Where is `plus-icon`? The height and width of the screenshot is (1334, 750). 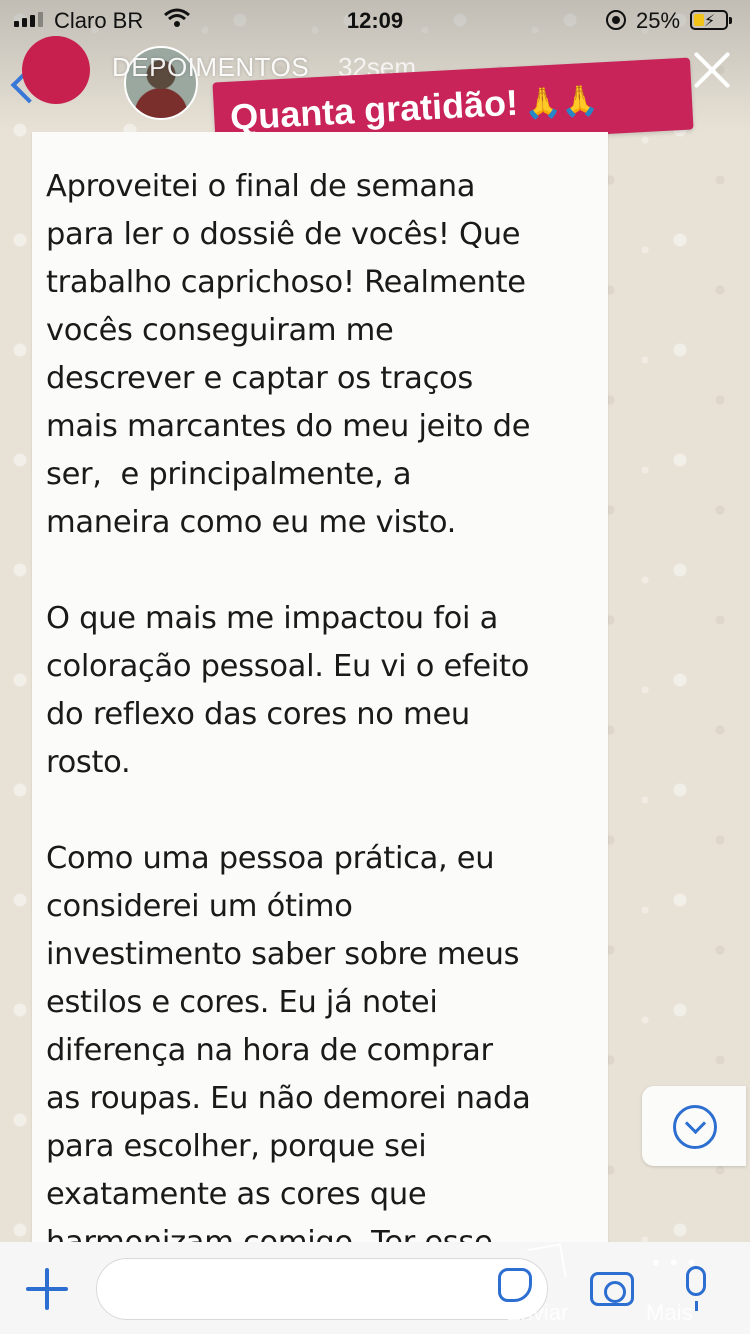 plus-icon is located at coordinates (47, 1289).